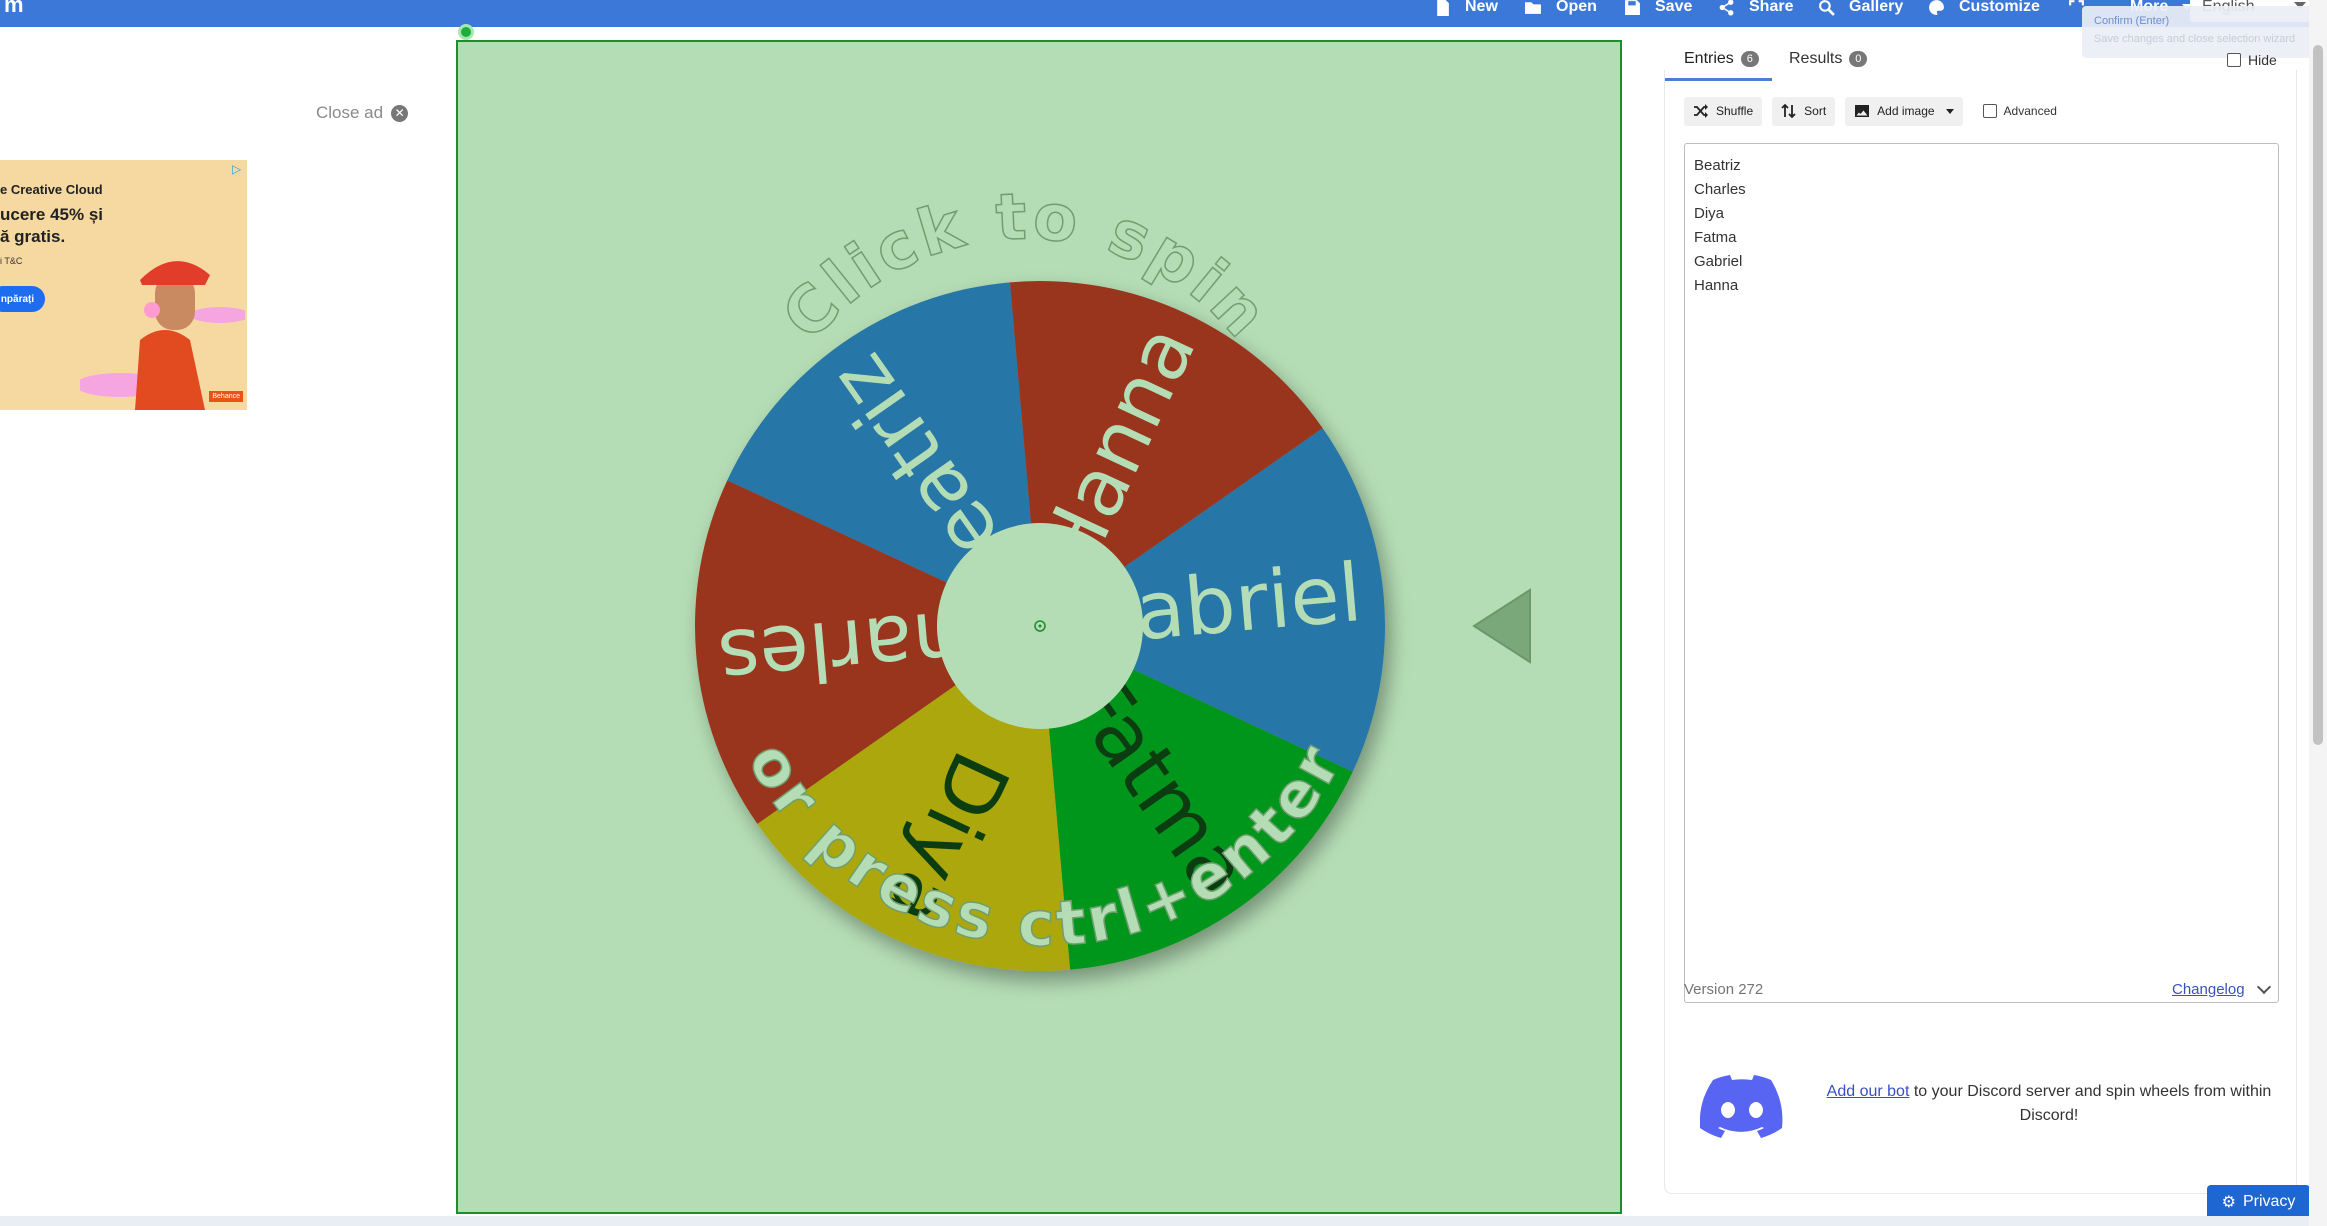 This screenshot has height=1226, width=2327. I want to click on open-label: Open, so click(1576, 7).